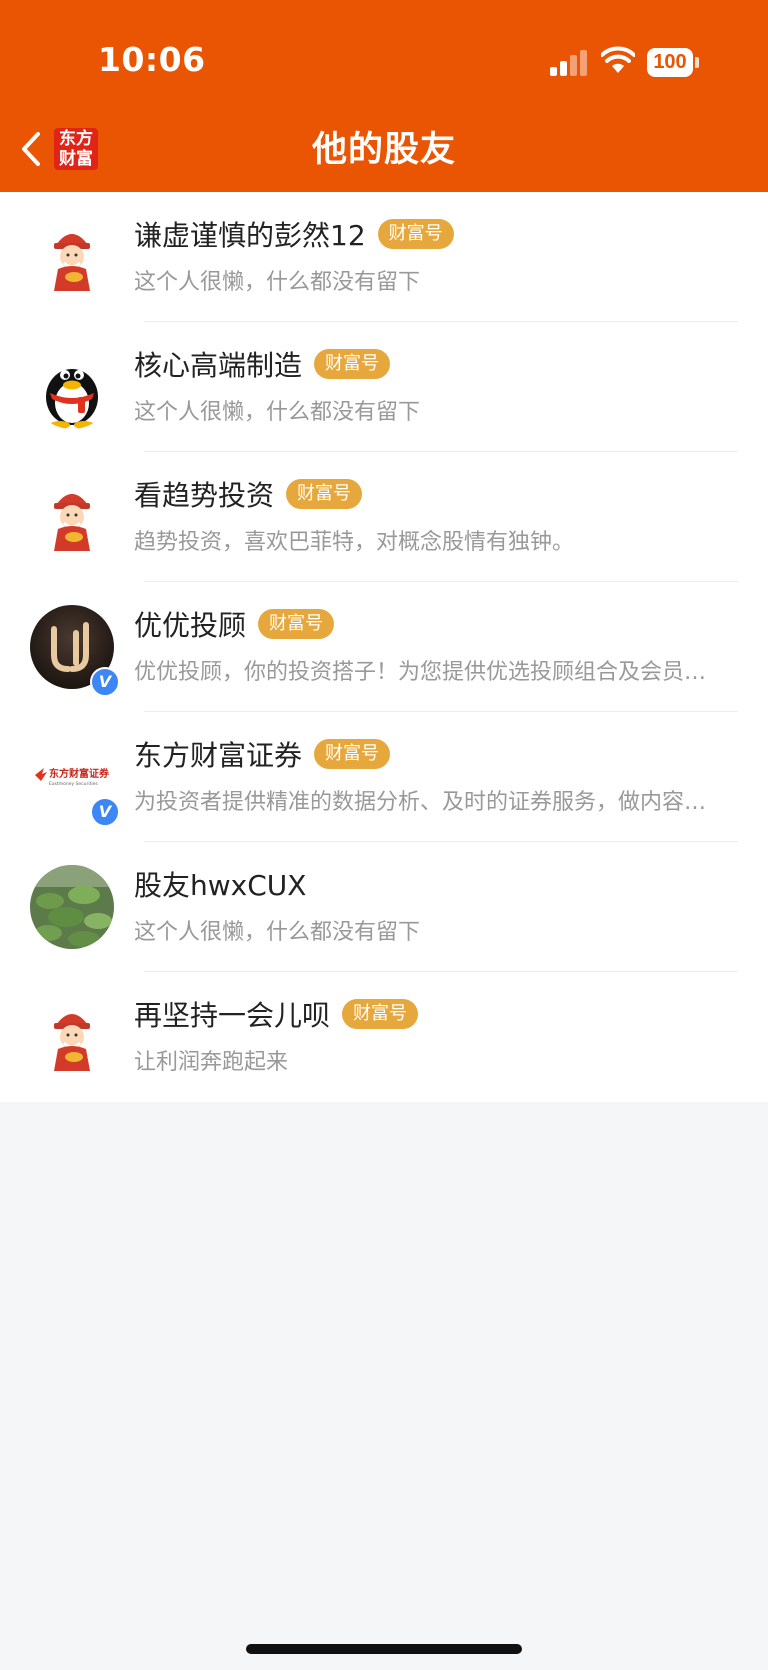  Describe the element at coordinates (354, 542) in the screenshot. I see `user-bio: 趋势投资，喜欢巴菲特，对概念股情有独钟。` at that location.